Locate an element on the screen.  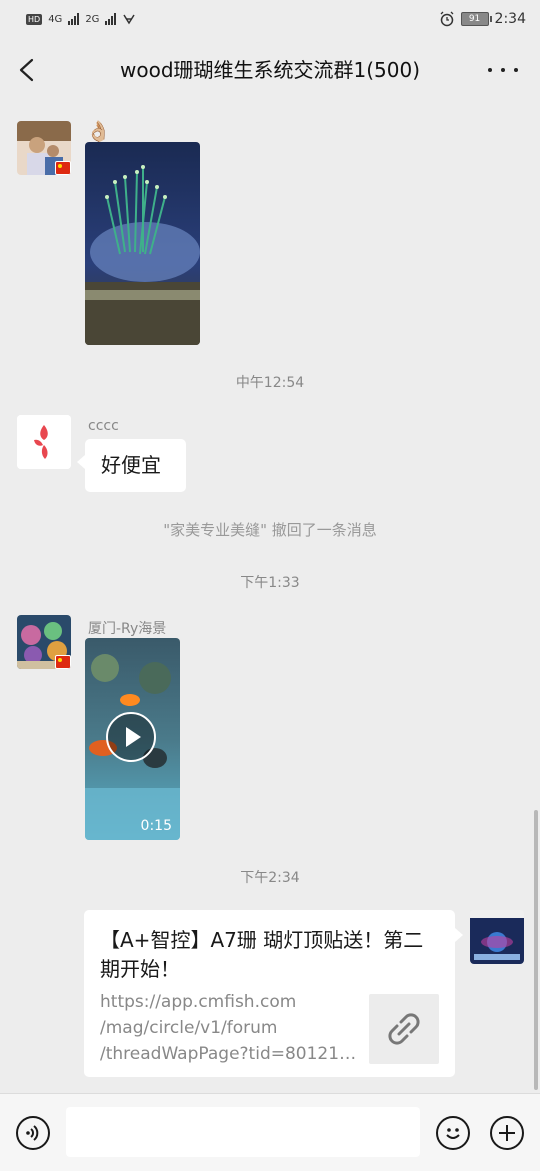
more-button is located at coordinates (503, 70).